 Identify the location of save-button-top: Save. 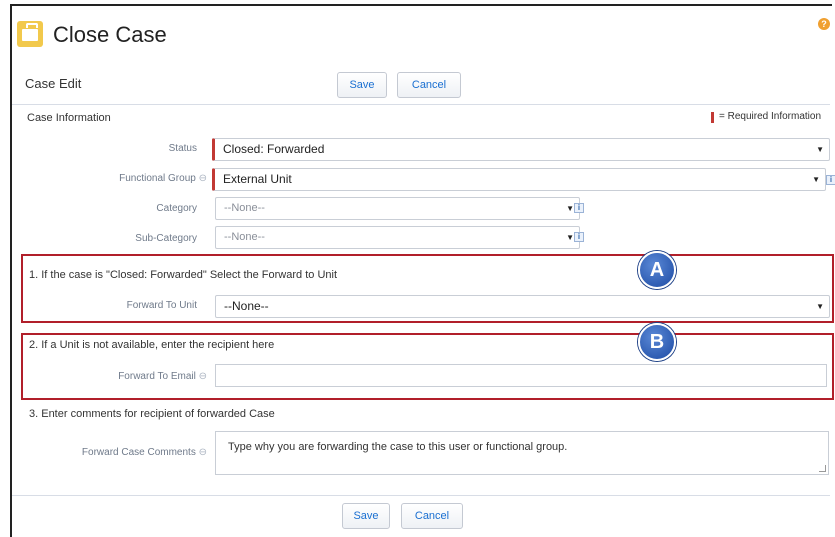
(362, 85).